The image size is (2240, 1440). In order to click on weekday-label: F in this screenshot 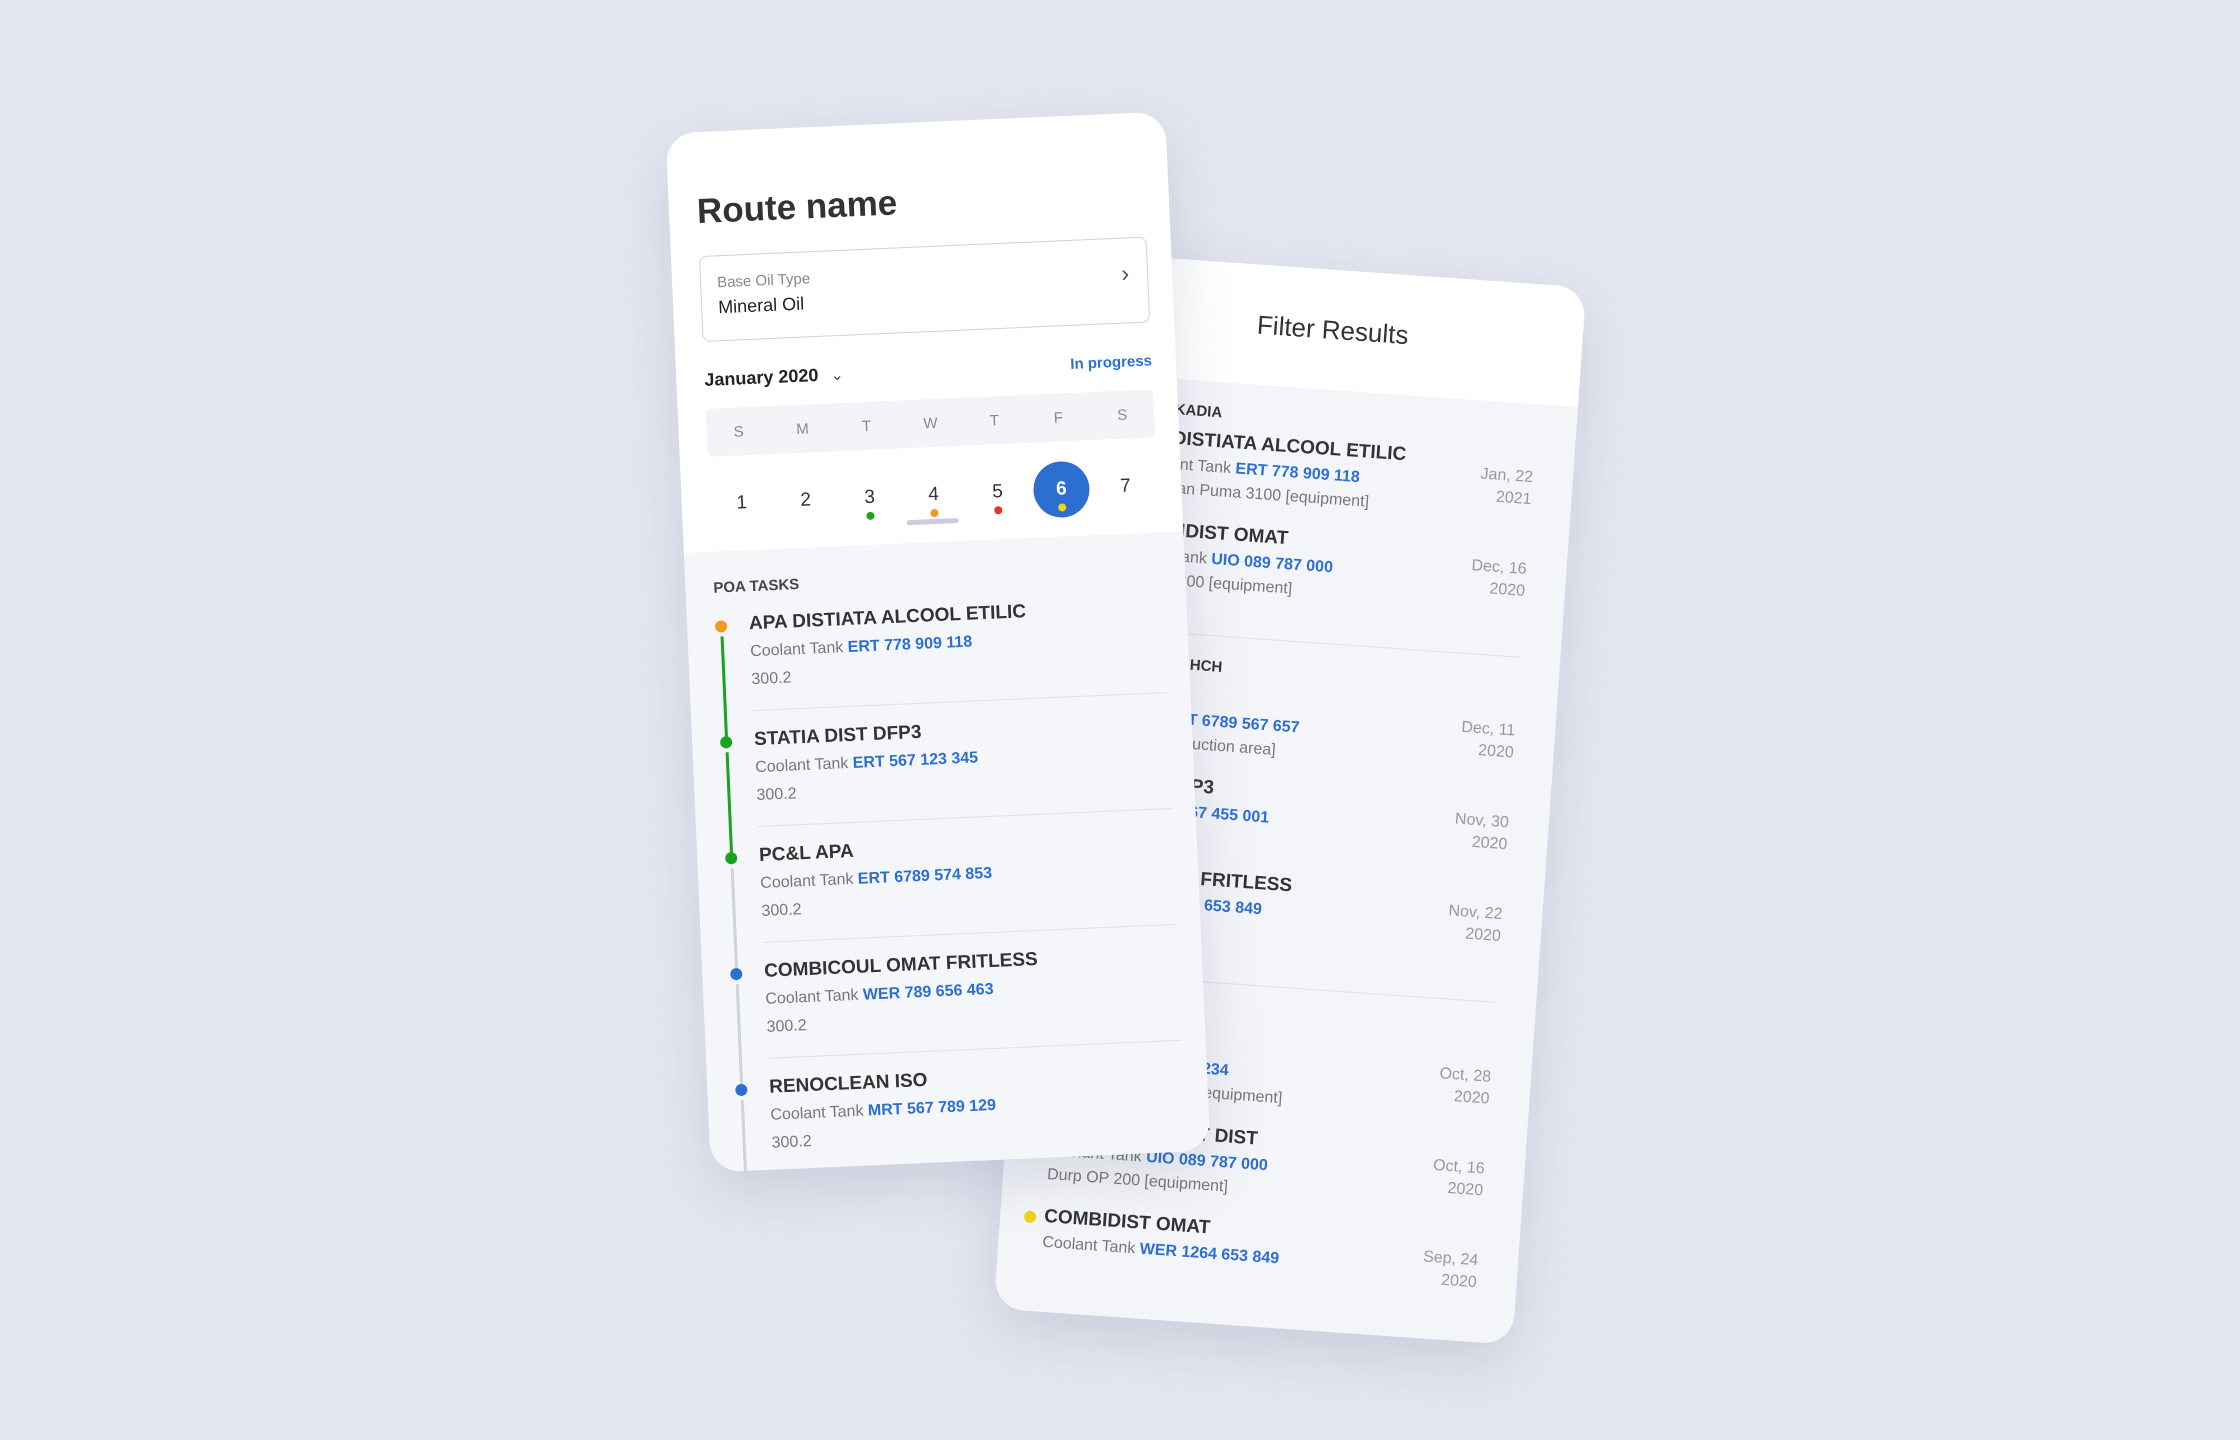, I will do `click(1058, 417)`.